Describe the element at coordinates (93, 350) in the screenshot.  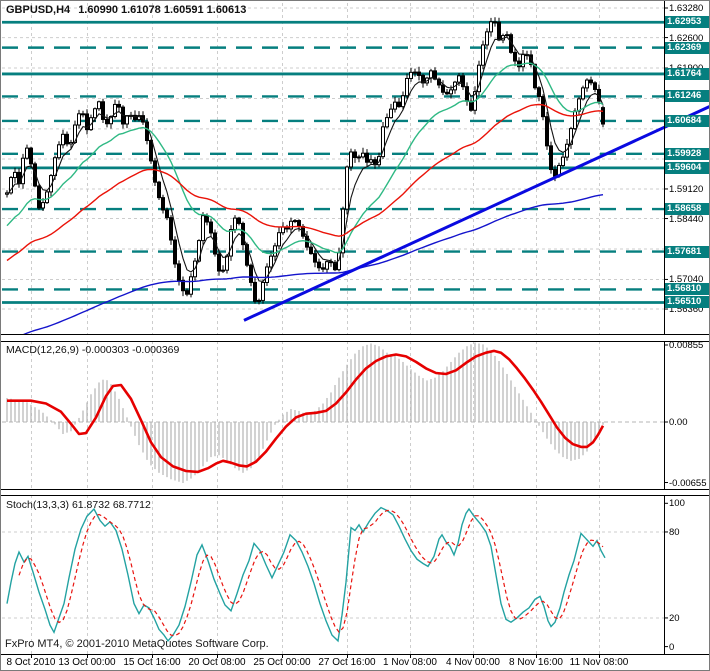
I see `macd-indicator-label: MACD(12,26,9) -0.000303 -0.000369` at that location.